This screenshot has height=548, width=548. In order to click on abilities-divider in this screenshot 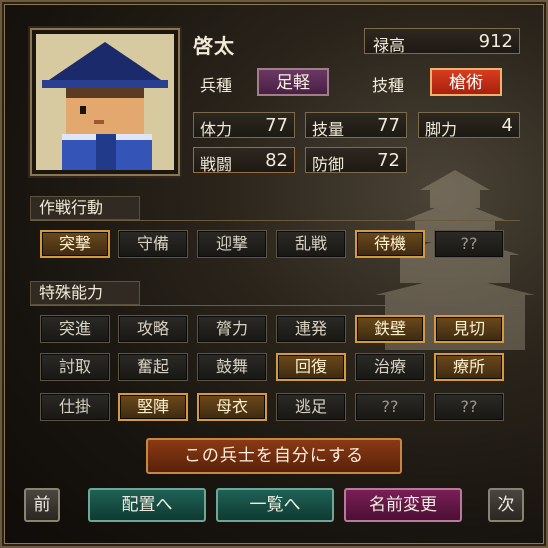, I will do `click(275, 305)`.